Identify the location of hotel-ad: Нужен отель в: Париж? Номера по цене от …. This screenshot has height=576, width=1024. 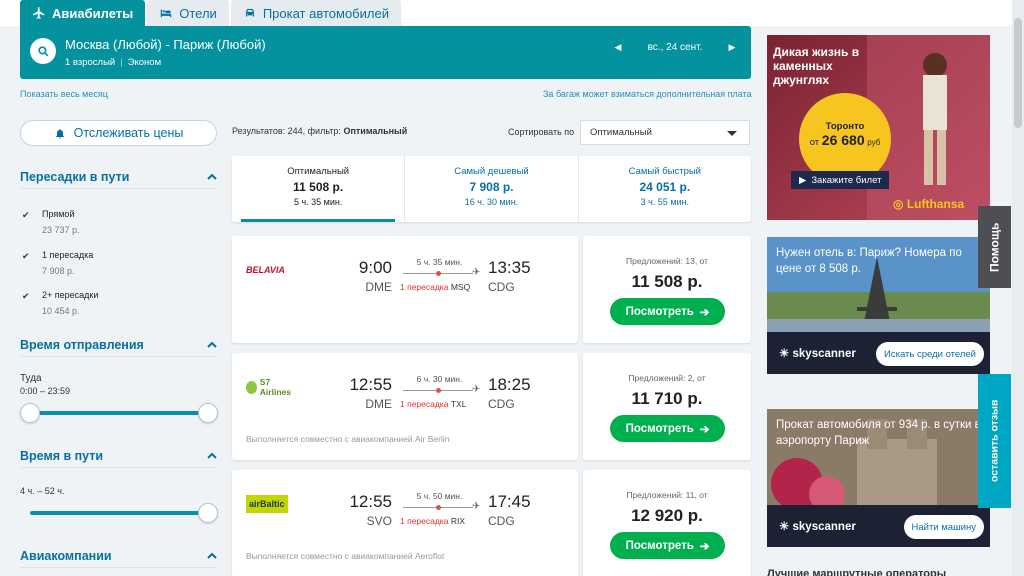
(878, 305).